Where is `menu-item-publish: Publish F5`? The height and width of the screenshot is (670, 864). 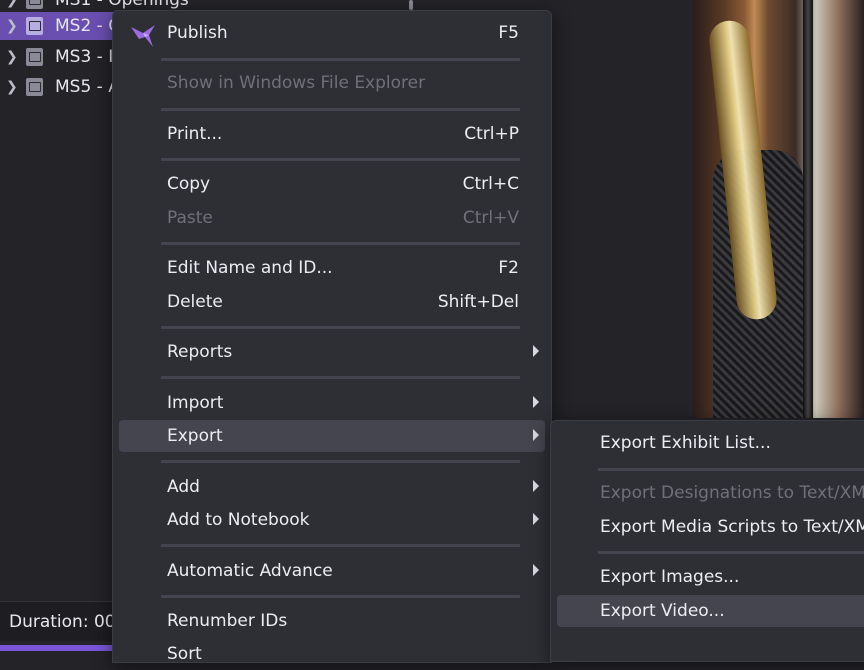 menu-item-publish: Publish F5 is located at coordinates (332, 33).